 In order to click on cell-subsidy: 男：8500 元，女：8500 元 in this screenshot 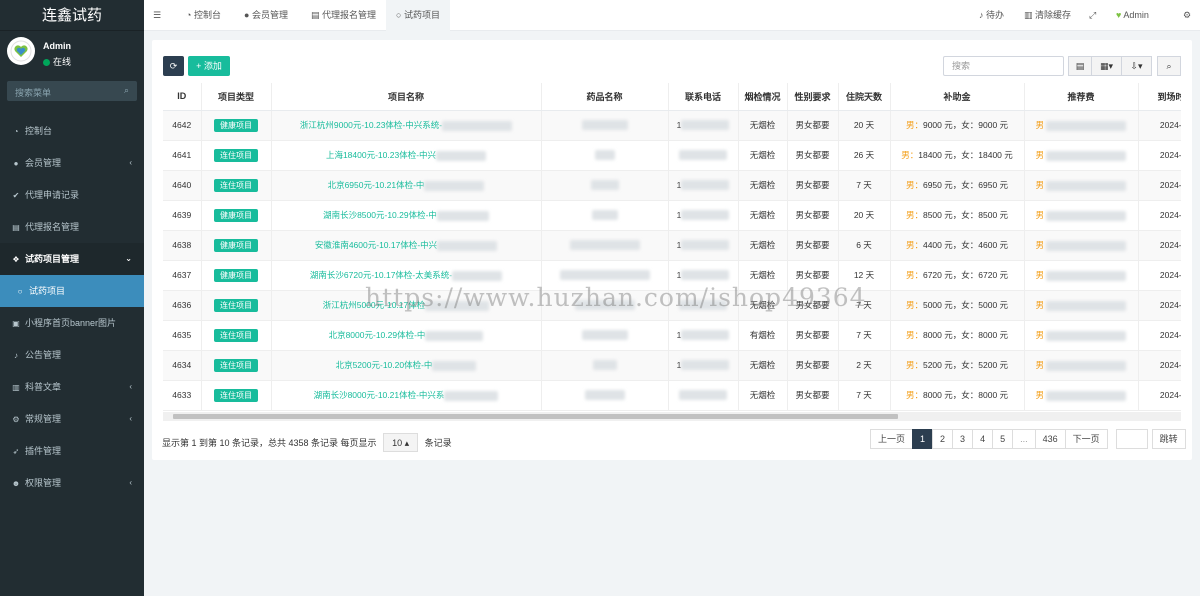, I will do `click(957, 215)`.